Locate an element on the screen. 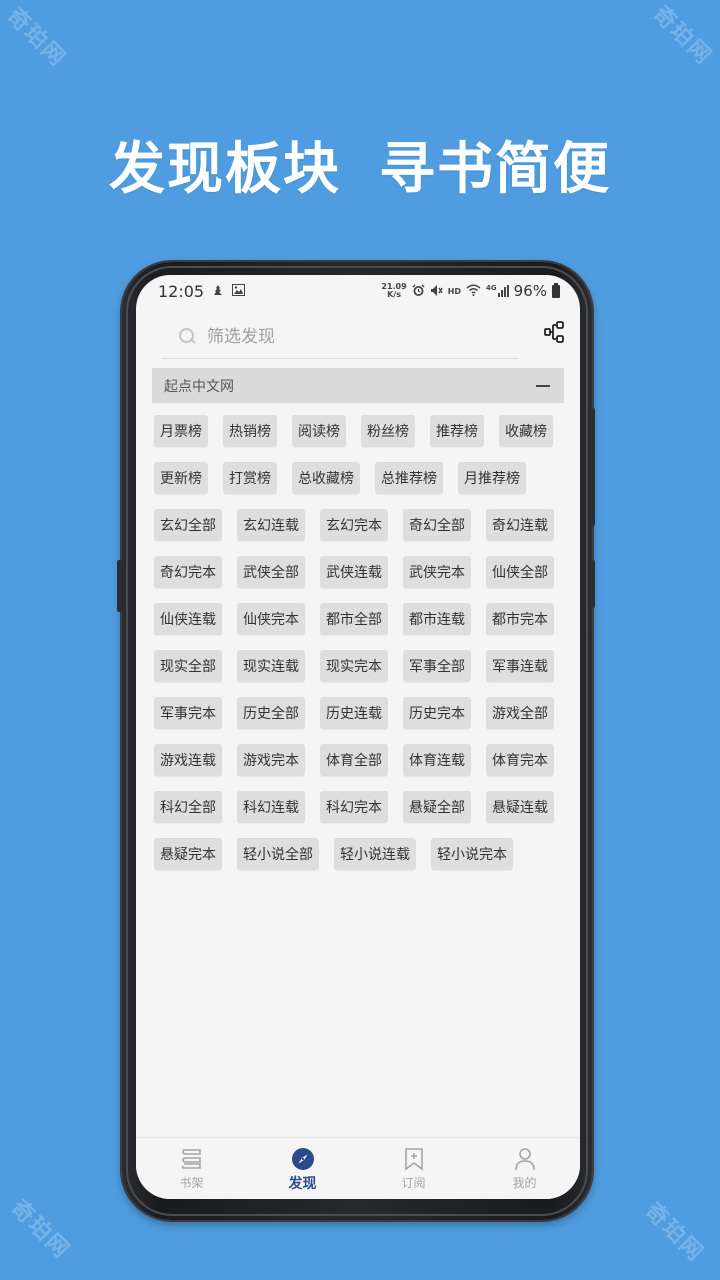  chip-row: 现实全部 现实连载 现实完本 军事全部 军事连载 is located at coordinates (359, 666).